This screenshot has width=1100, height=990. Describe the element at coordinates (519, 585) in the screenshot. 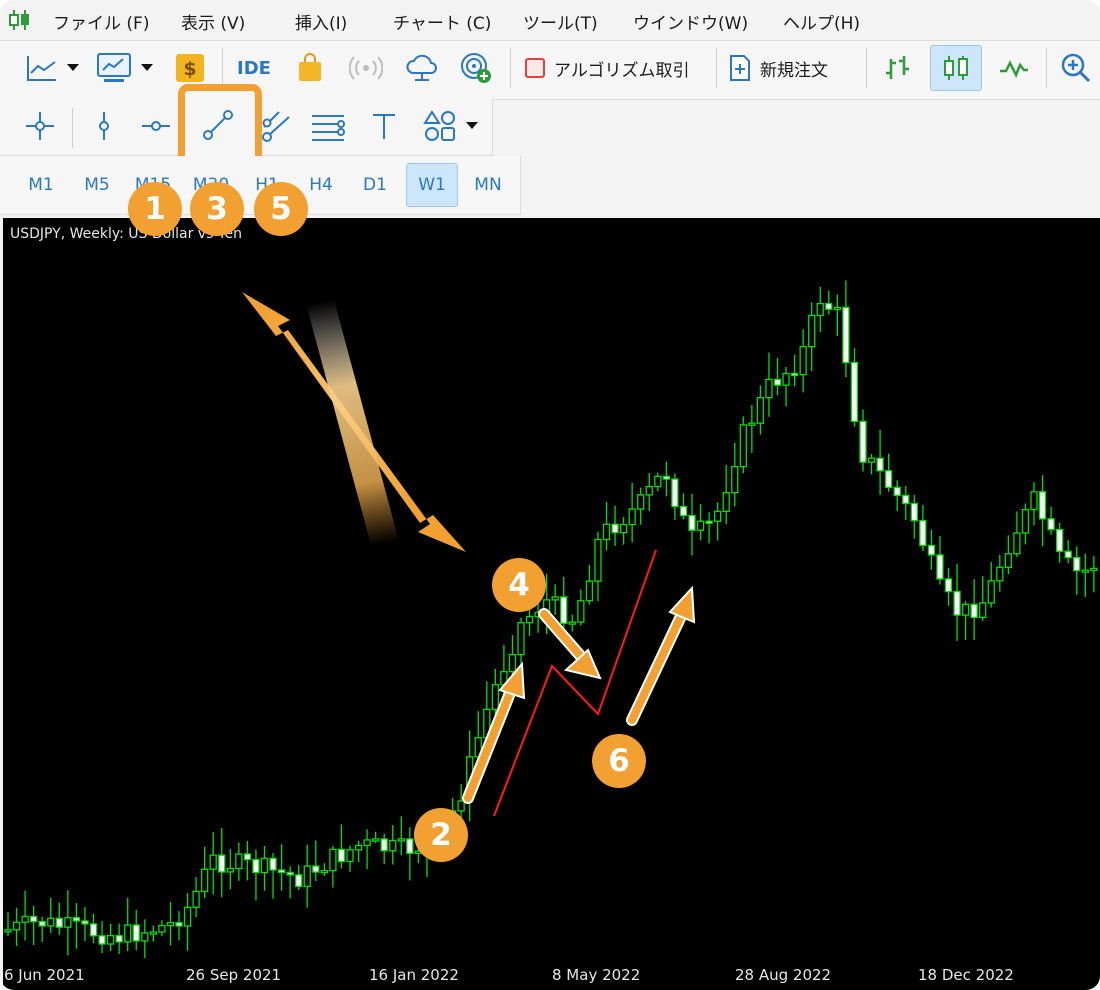

I see `step-4-marker: 4` at that location.